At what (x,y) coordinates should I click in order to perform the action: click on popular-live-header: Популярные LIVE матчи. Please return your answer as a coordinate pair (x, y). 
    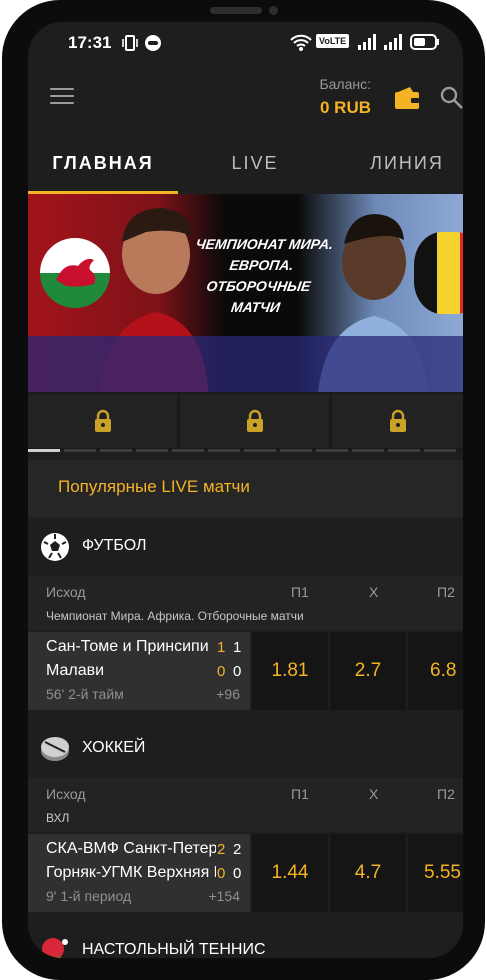
    Looking at the image, I should click on (245, 489).